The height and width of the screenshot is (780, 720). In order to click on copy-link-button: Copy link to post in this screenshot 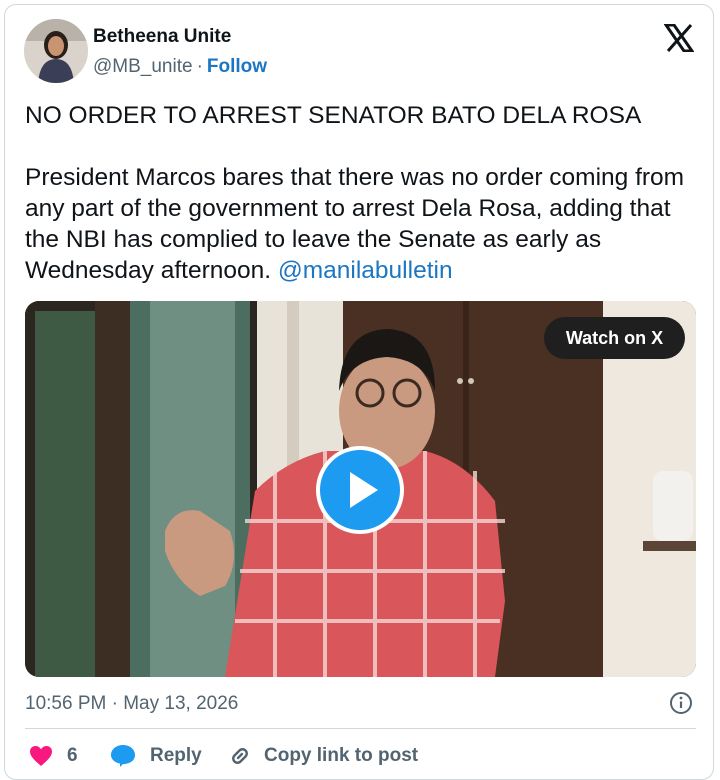, I will do `click(323, 756)`.